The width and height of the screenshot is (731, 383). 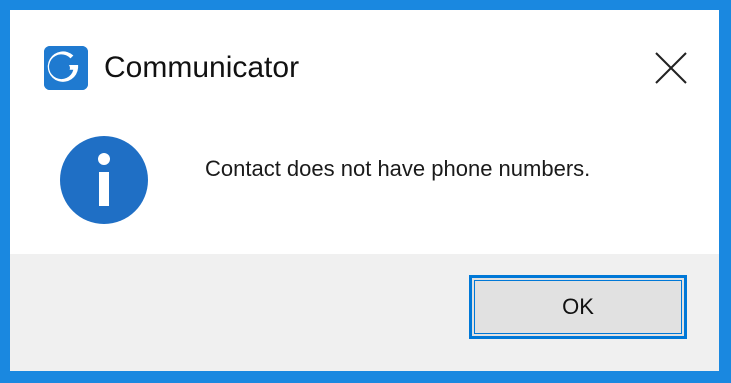 I want to click on ok-button: OK, so click(x=578, y=307).